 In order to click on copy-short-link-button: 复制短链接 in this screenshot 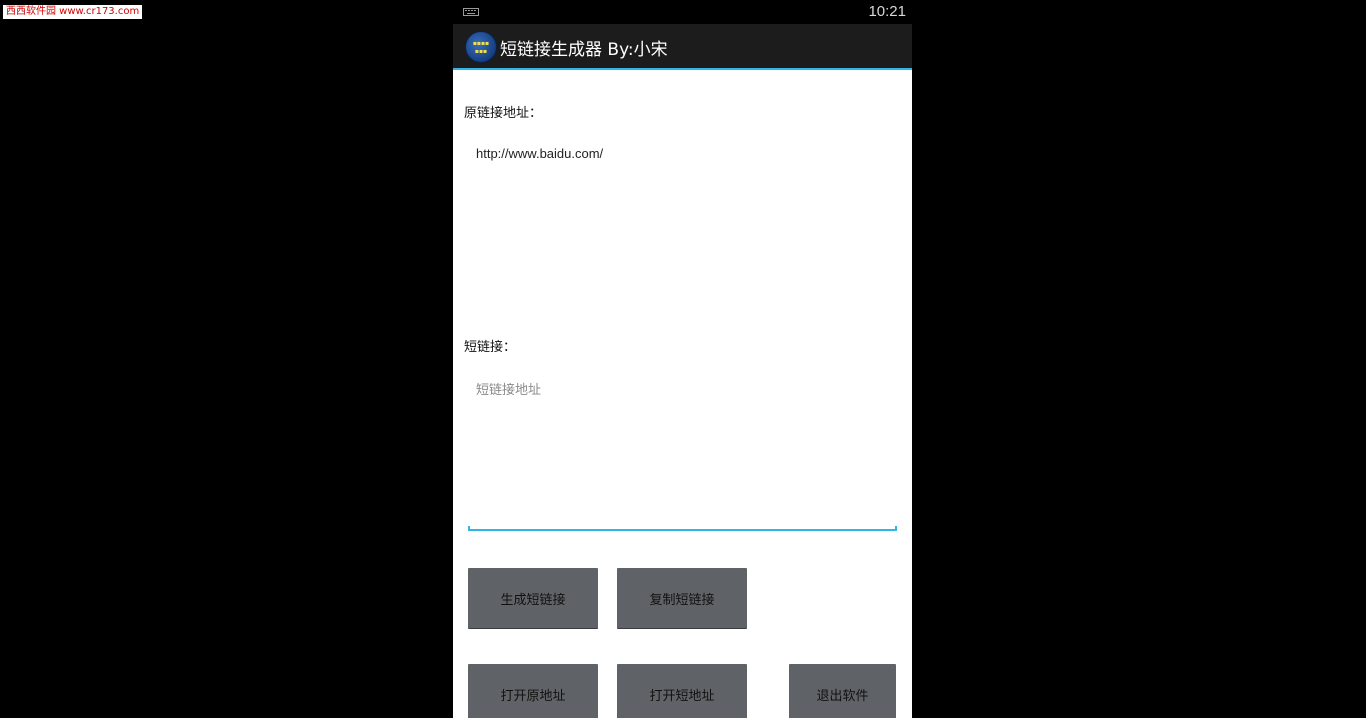, I will do `click(682, 598)`.